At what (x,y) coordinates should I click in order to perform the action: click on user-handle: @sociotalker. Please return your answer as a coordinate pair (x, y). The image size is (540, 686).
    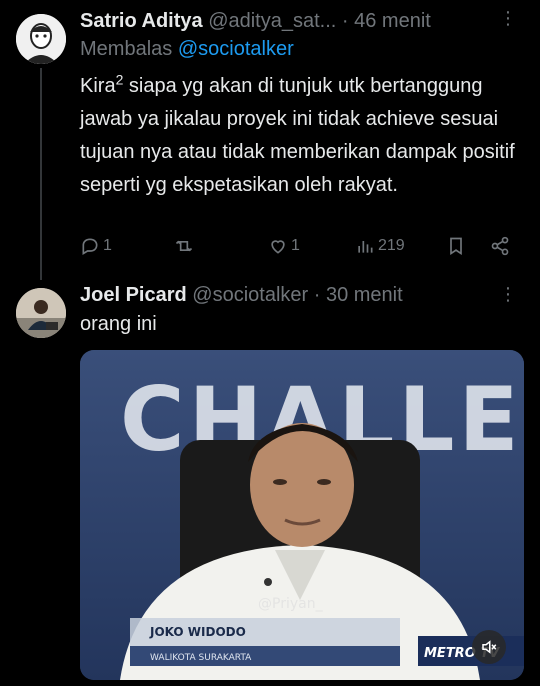
    Looking at the image, I should click on (250, 295).